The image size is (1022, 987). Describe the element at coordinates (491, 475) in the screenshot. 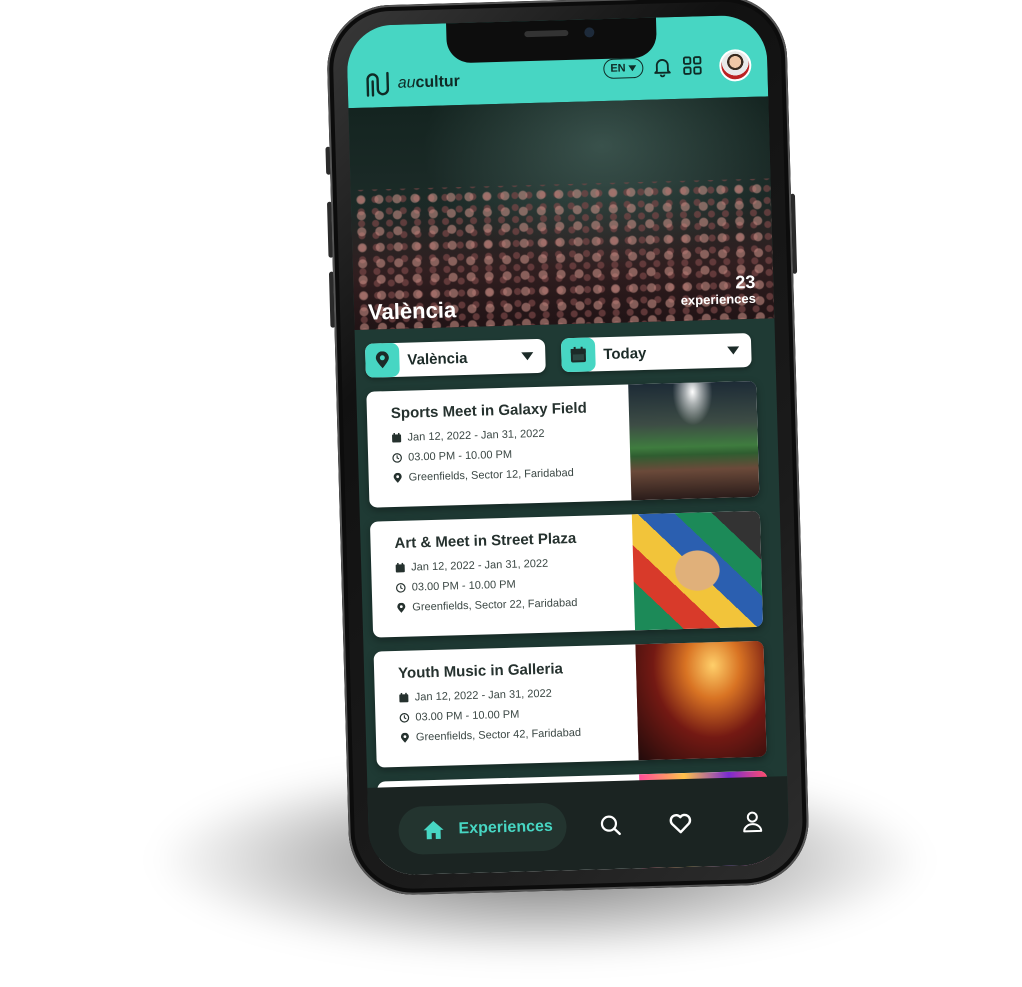

I see `event-location: Greenfields, Sector 12, Faridabad` at that location.